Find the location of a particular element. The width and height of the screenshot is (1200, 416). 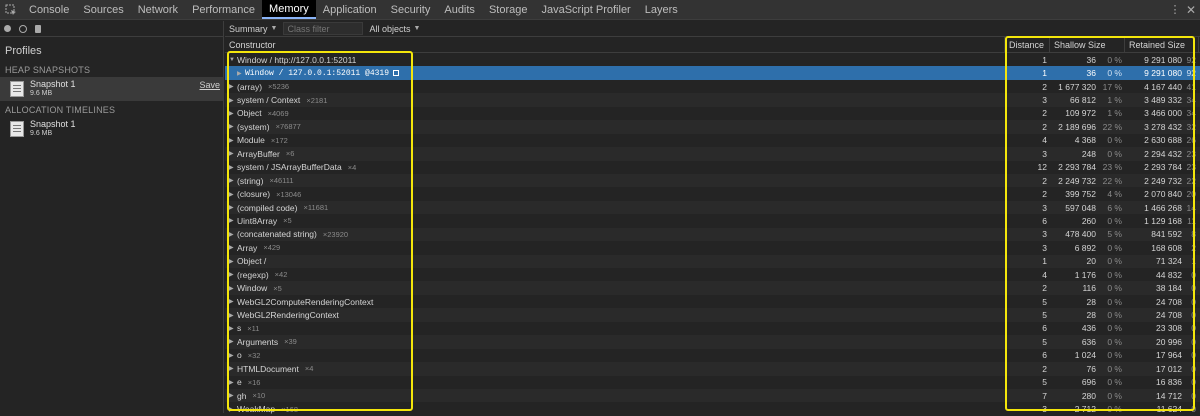

constructor-header: Constructor is located at coordinates (615, 44).